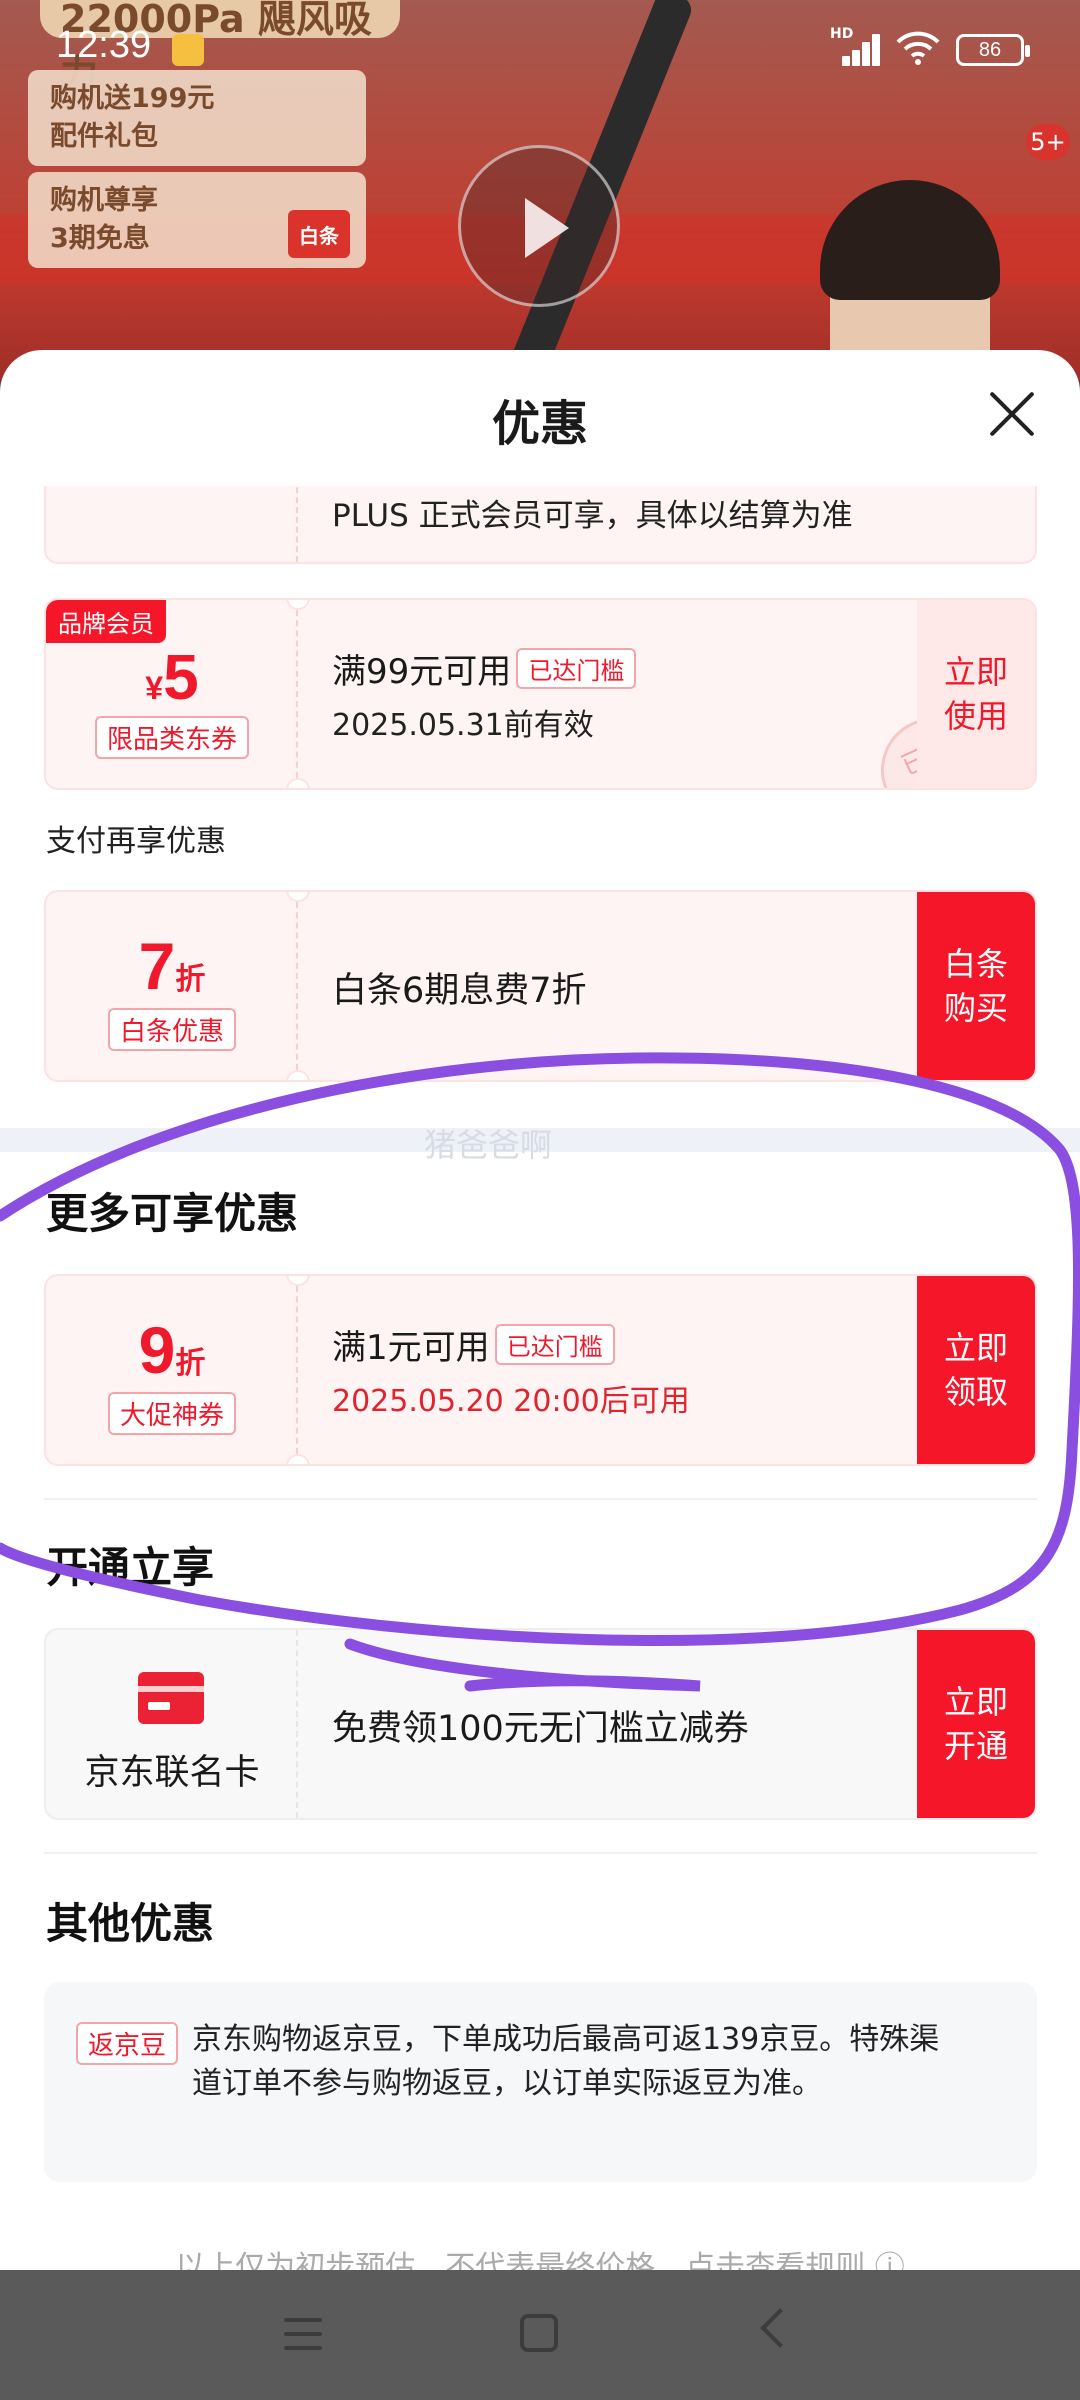 This screenshot has width=1080, height=2400. I want to click on estimate-note: 以上仅为初步预估，不代表最终价格，点击查看规则 ⓘ, so click(540, 2256).